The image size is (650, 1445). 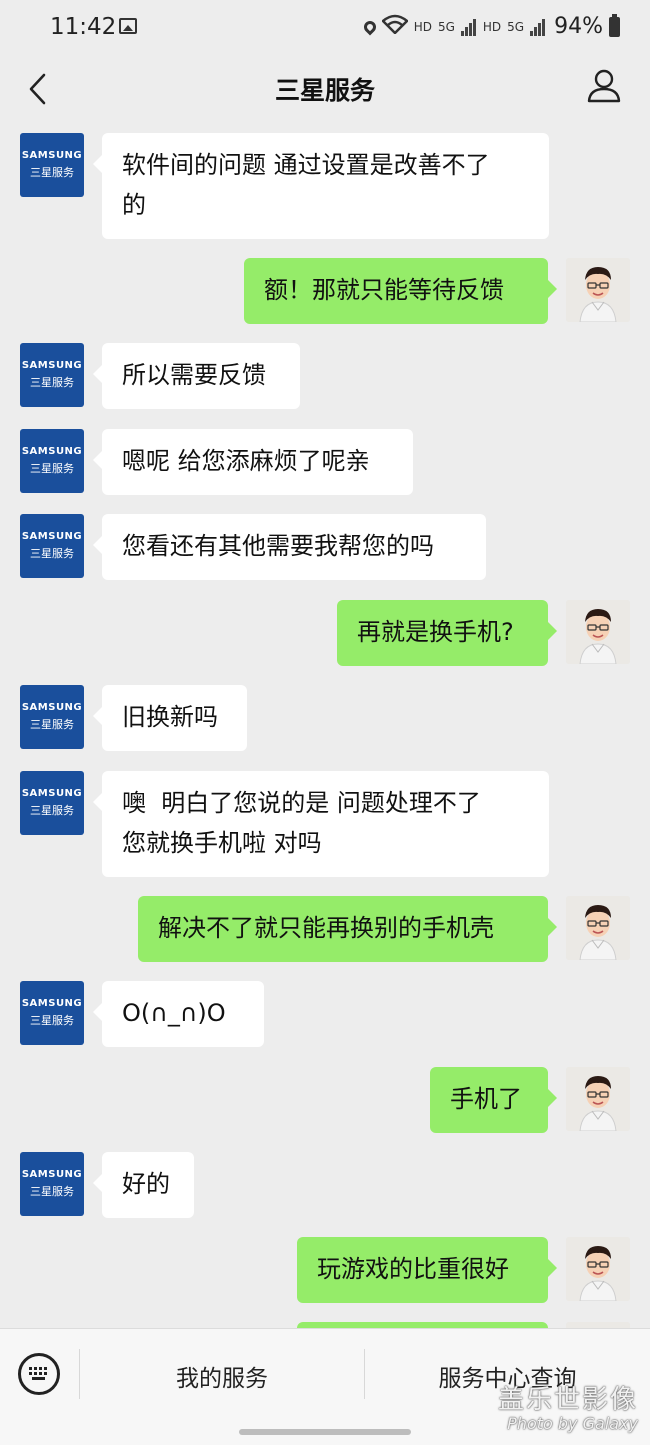 I want to click on page-title: 三星服务, so click(x=324, y=90).